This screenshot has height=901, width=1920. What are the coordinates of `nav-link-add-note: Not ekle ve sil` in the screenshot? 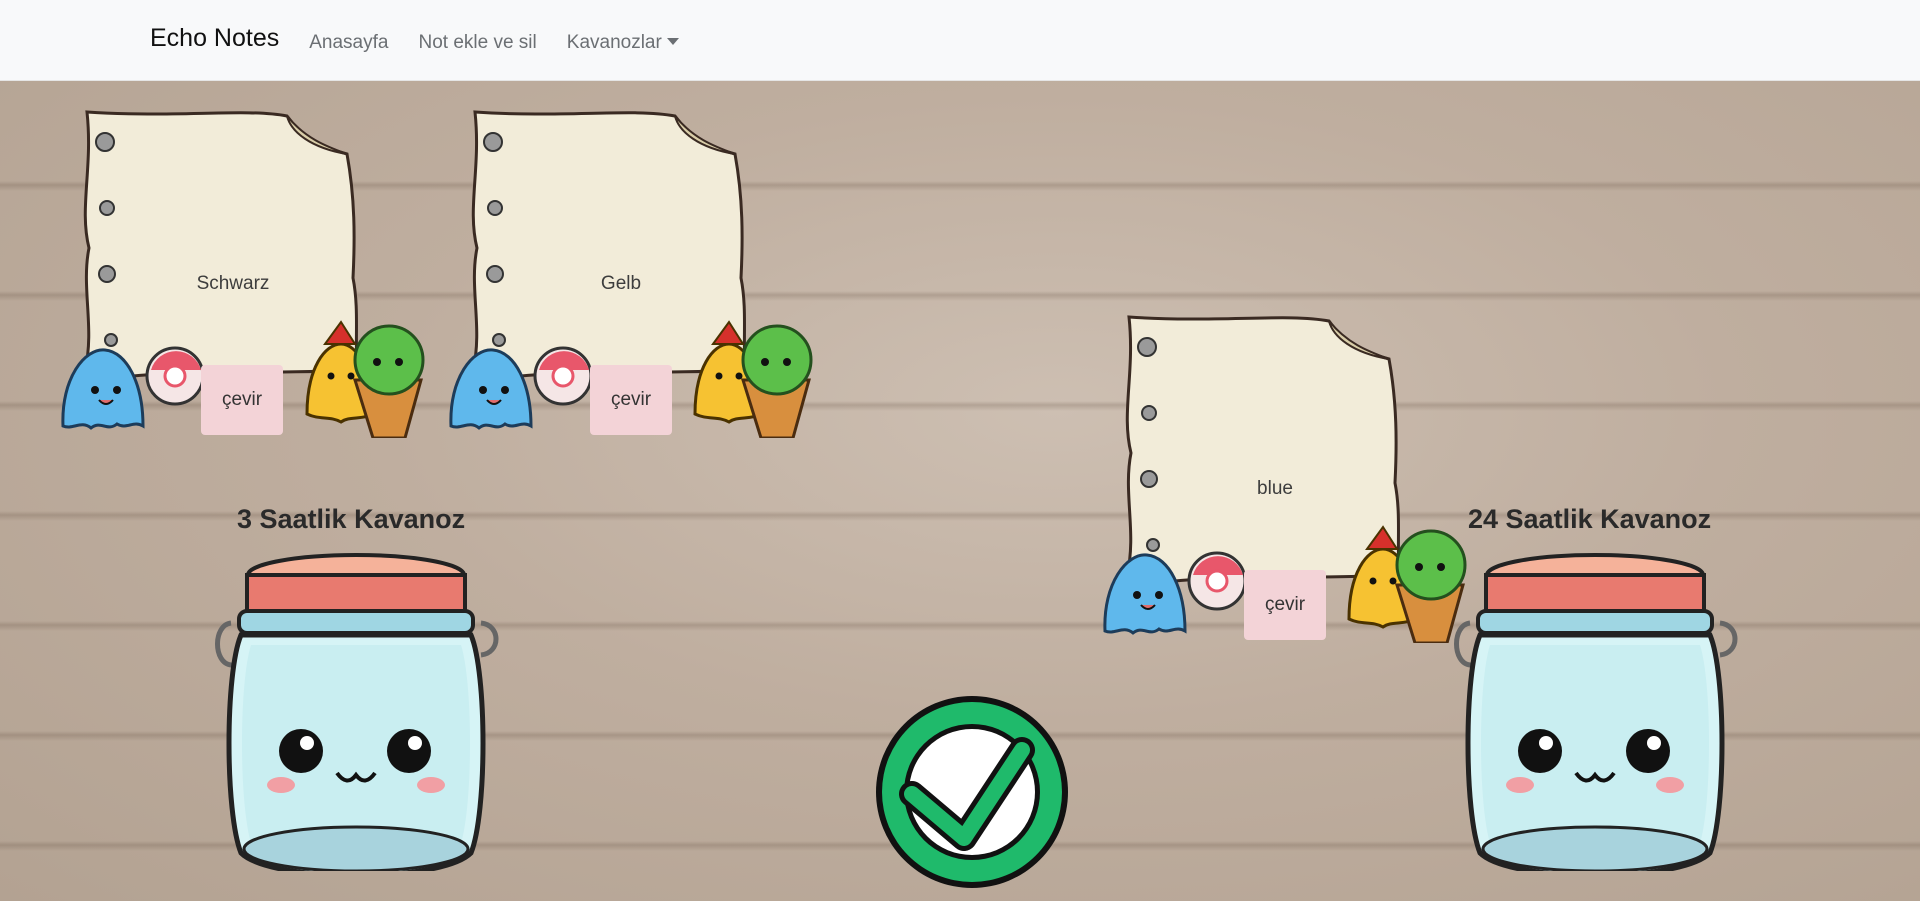 It's located at (477, 43).